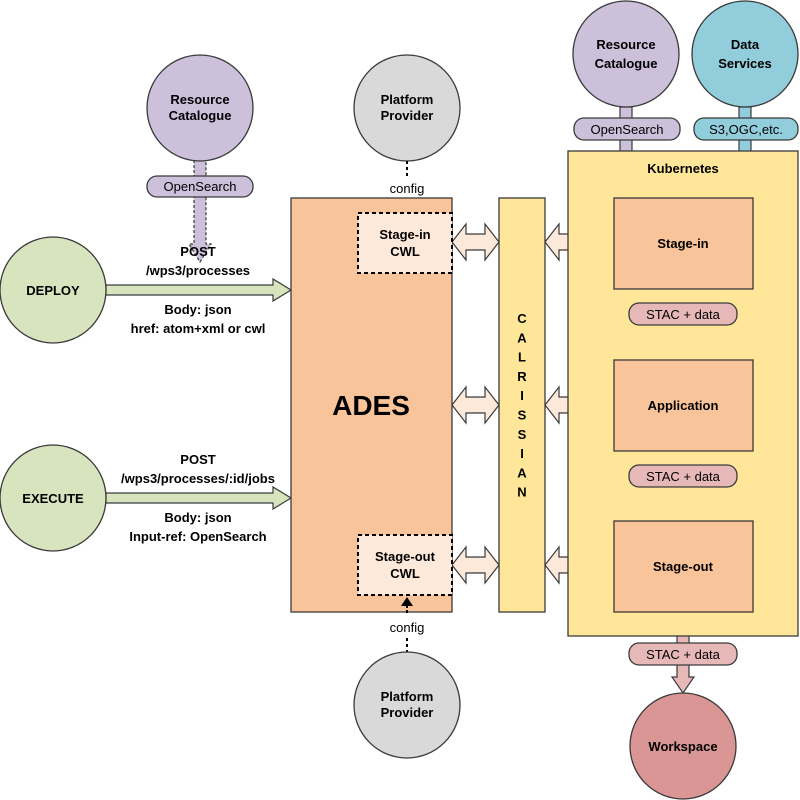 The height and width of the screenshot is (800, 800). What do you see at coordinates (683, 405) in the screenshot?
I see `application-step-label: Application` at bounding box center [683, 405].